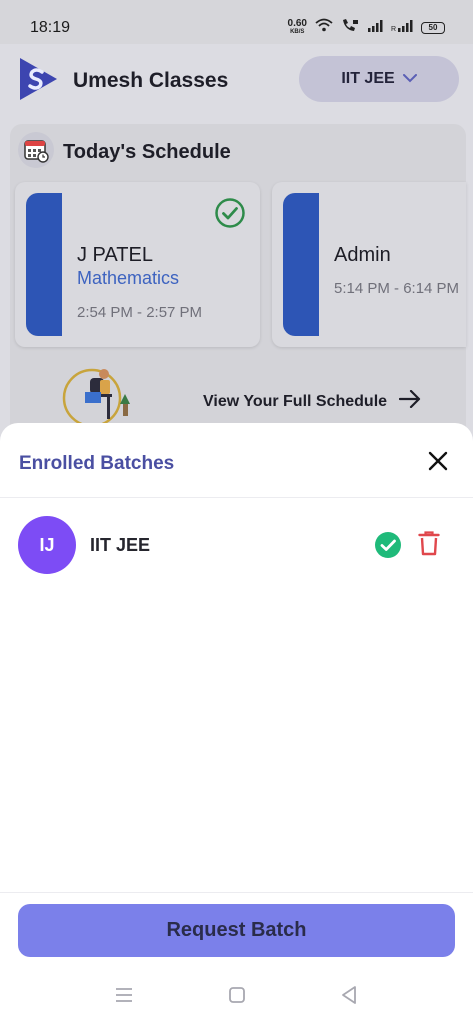 Image resolution: width=473 pixels, height=1024 pixels. I want to click on trash-icon, so click(429, 545).